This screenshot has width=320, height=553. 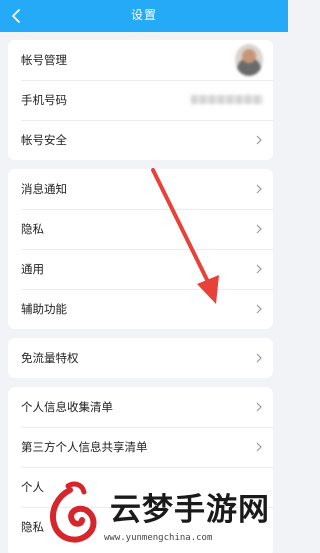 What do you see at coordinates (67, 407) in the screenshot?
I see `item-label: 个人信息收集清单` at bounding box center [67, 407].